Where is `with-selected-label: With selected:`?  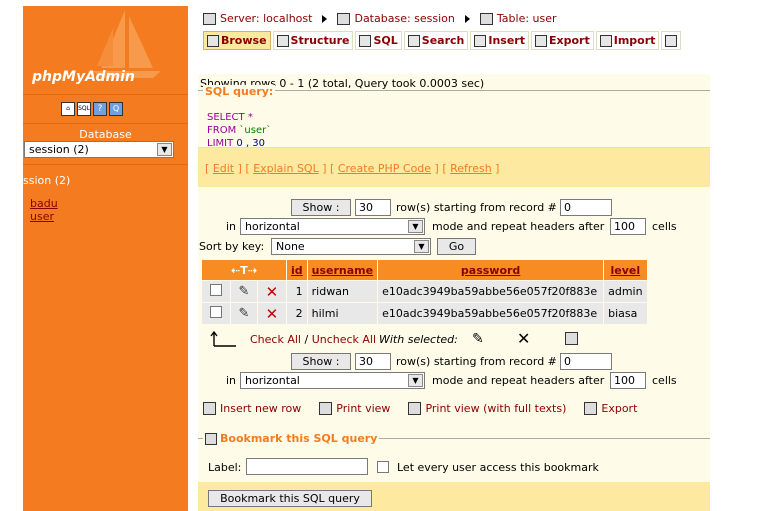 with-selected-label: With selected: is located at coordinates (418, 339).